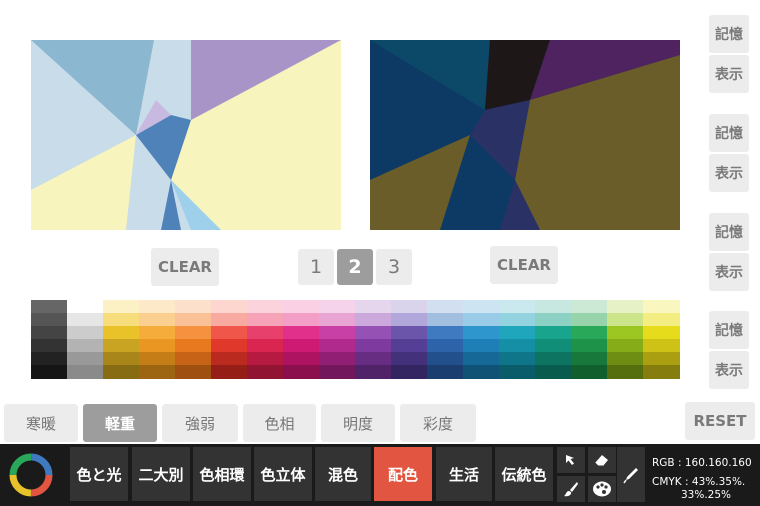 This screenshot has width=760, height=506. I want to click on tab-saturation: 彩度, so click(438, 423).